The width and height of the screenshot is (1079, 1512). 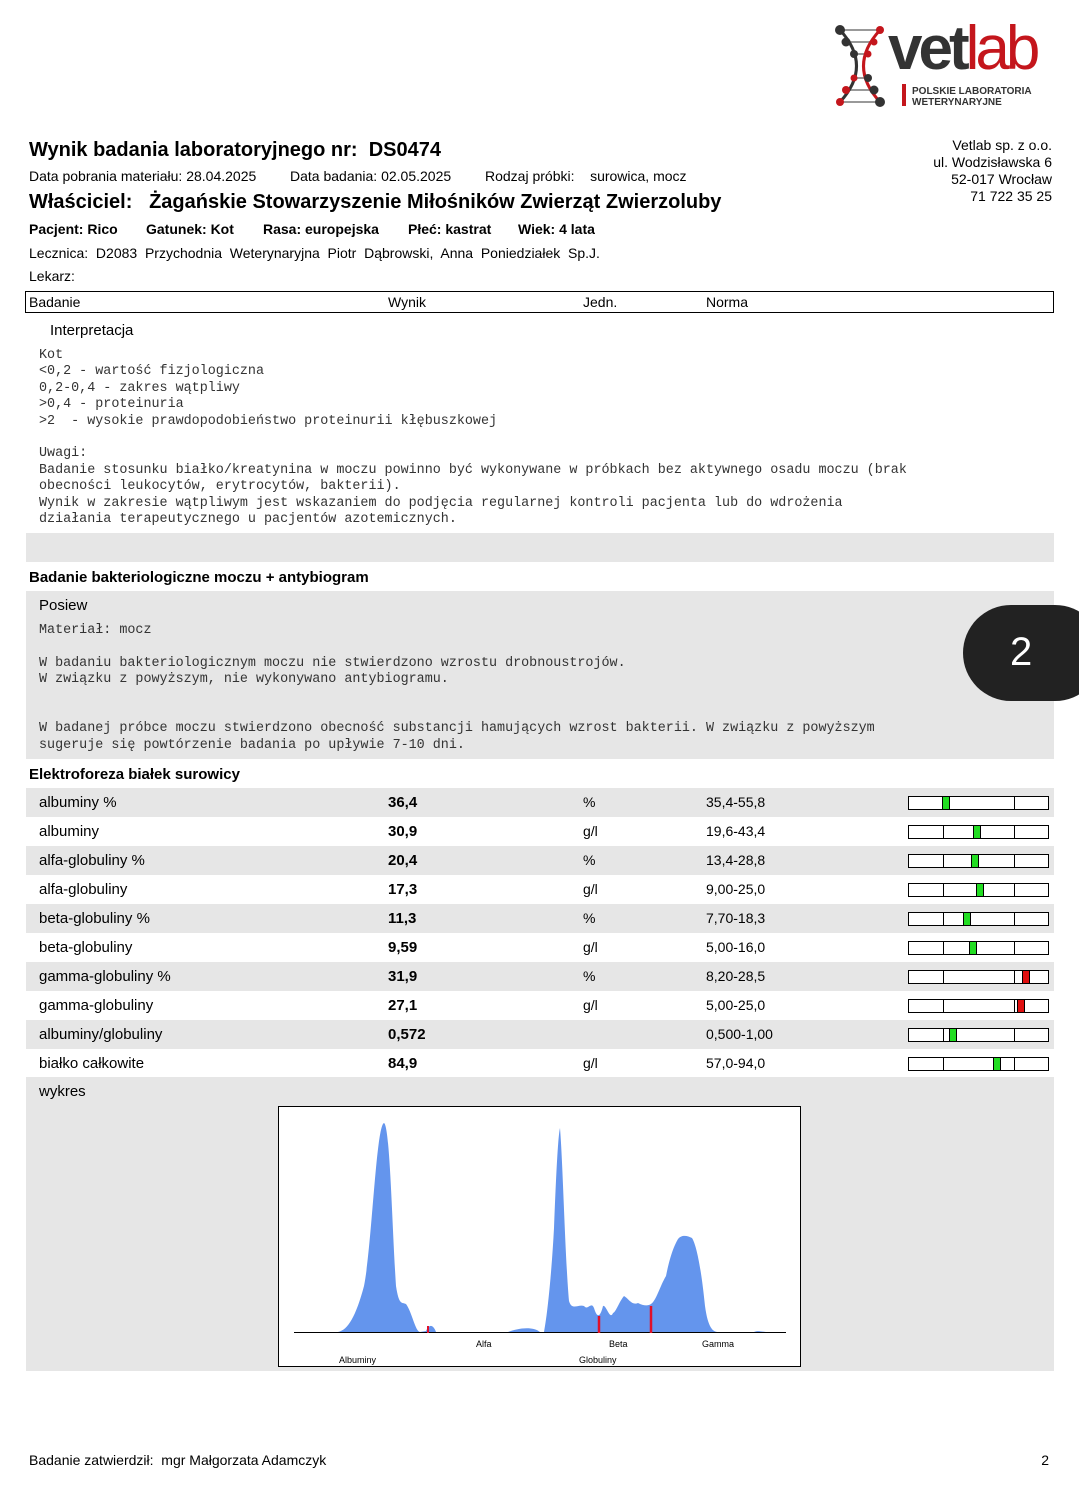 I want to click on label-albuminy: Albuminy, so click(x=358, y=1360).